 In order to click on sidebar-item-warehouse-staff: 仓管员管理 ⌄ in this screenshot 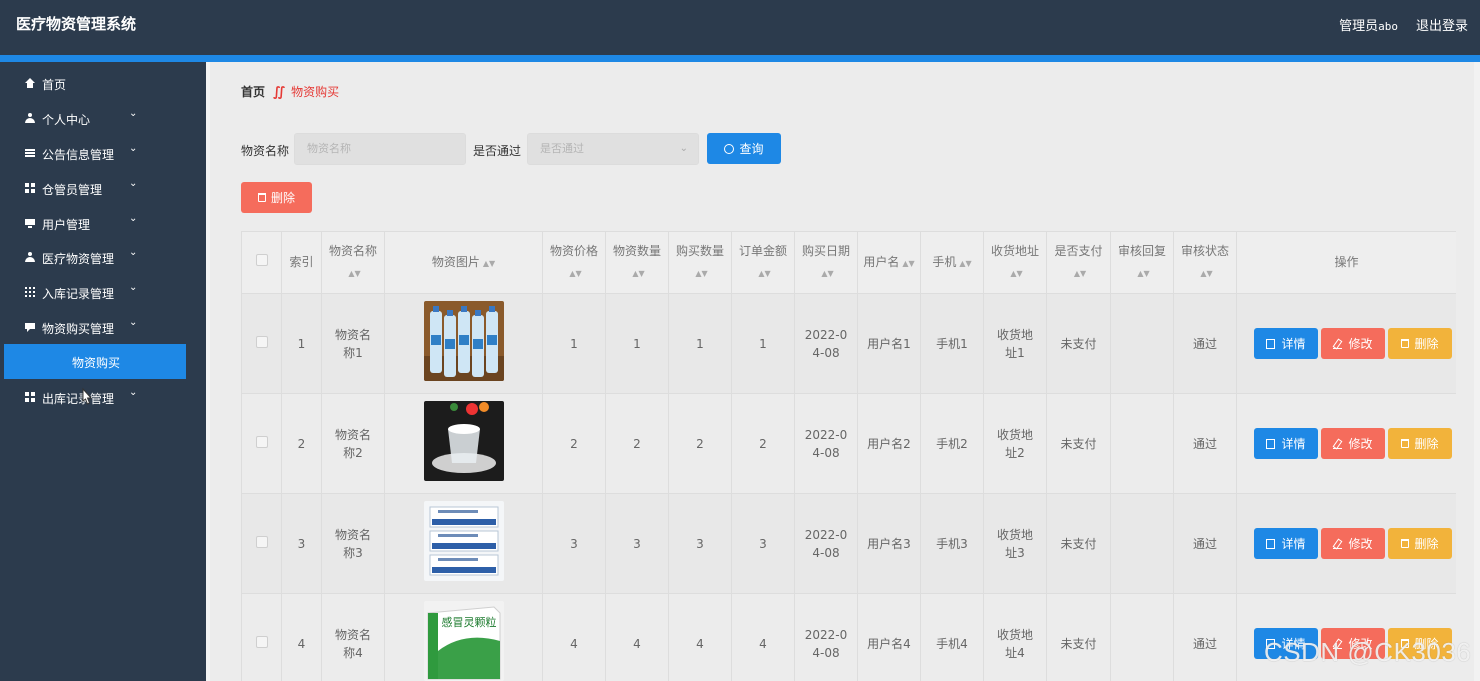, I will do `click(95, 188)`.